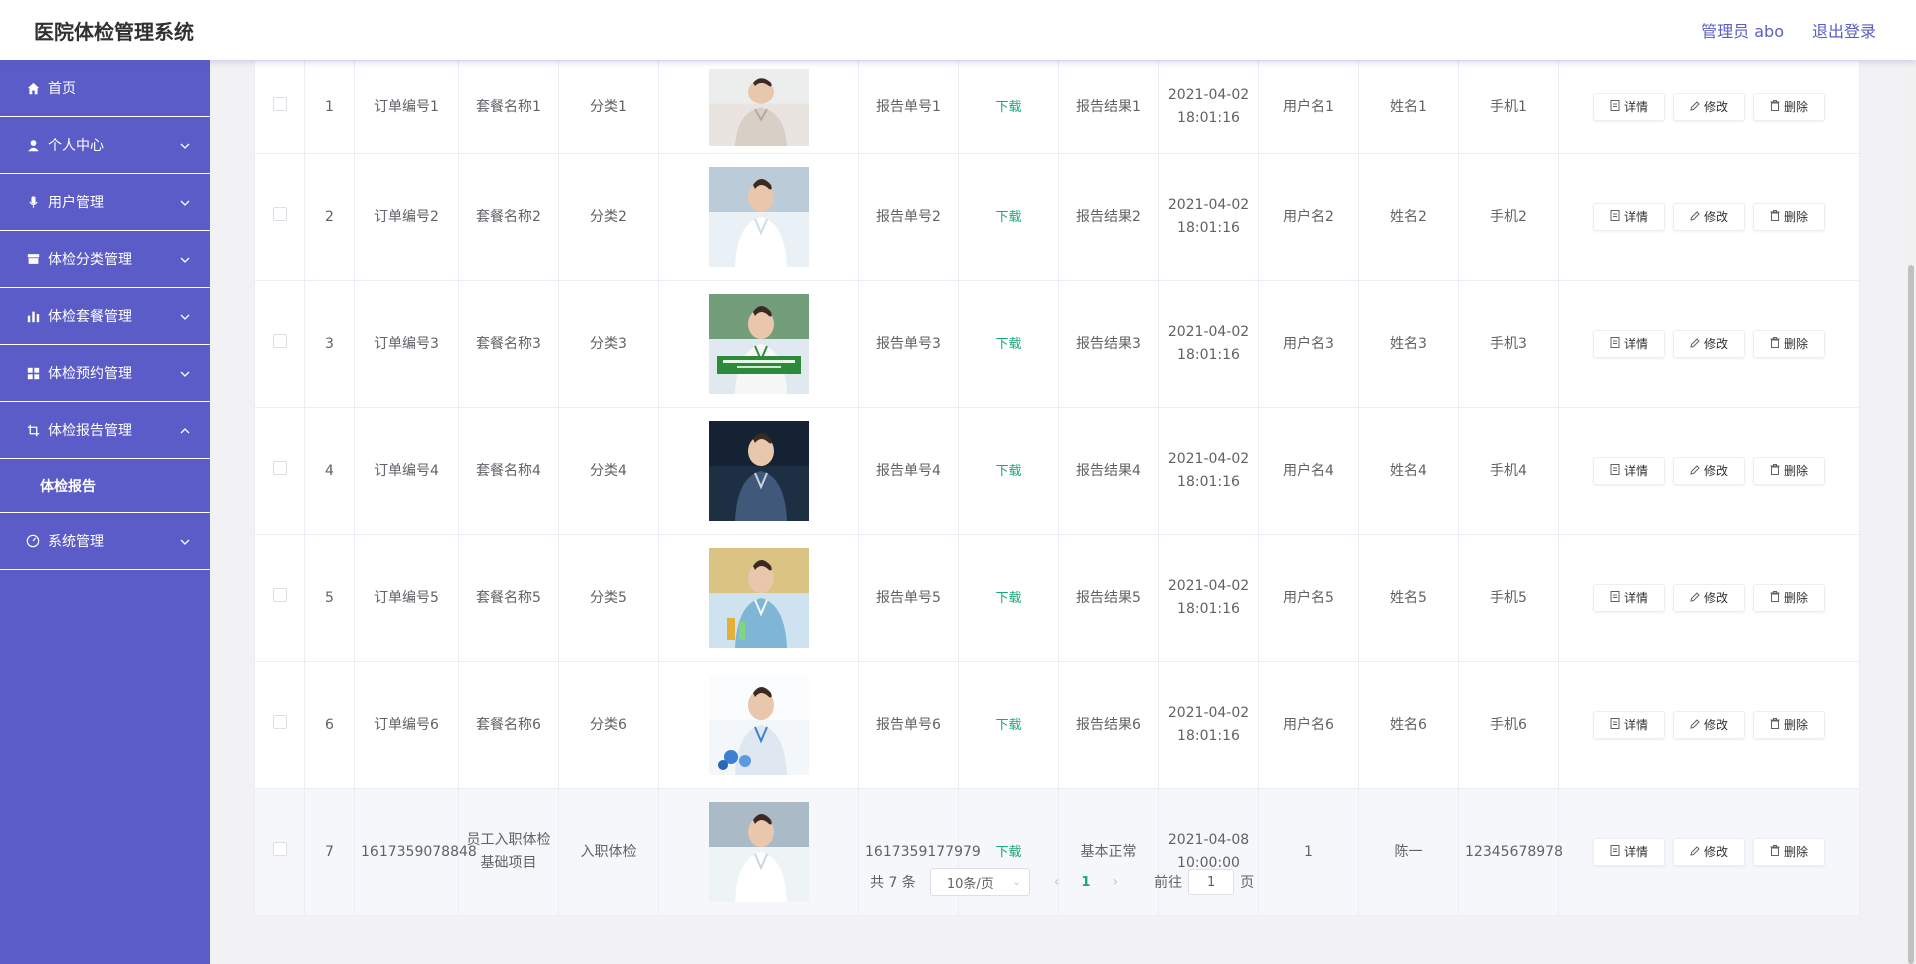 Image resolution: width=1916 pixels, height=964 pixels. Describe the element at coordinates (1108, 725) in the screenshot. I see `report-result: 报告结果6` at that location.